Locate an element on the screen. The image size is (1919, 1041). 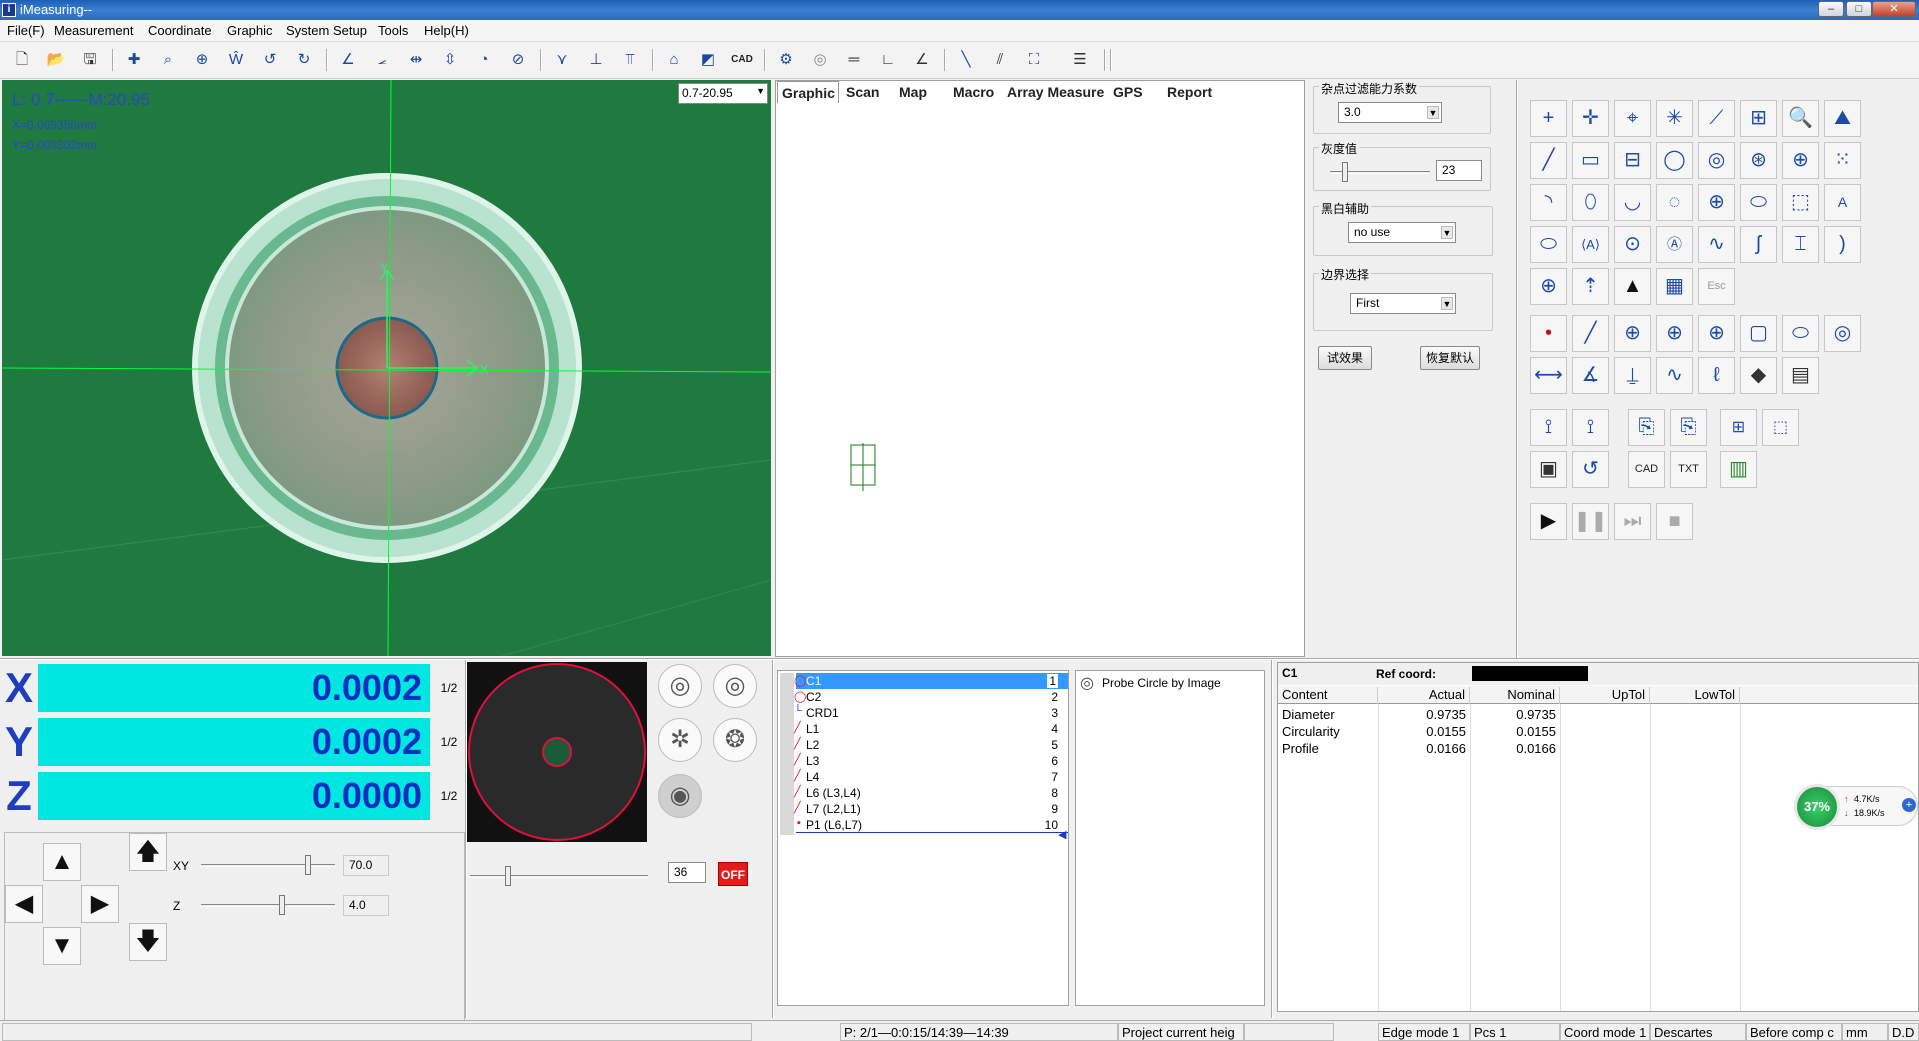
diameter-icon: ⊘ is located at coordinates (518, 60).